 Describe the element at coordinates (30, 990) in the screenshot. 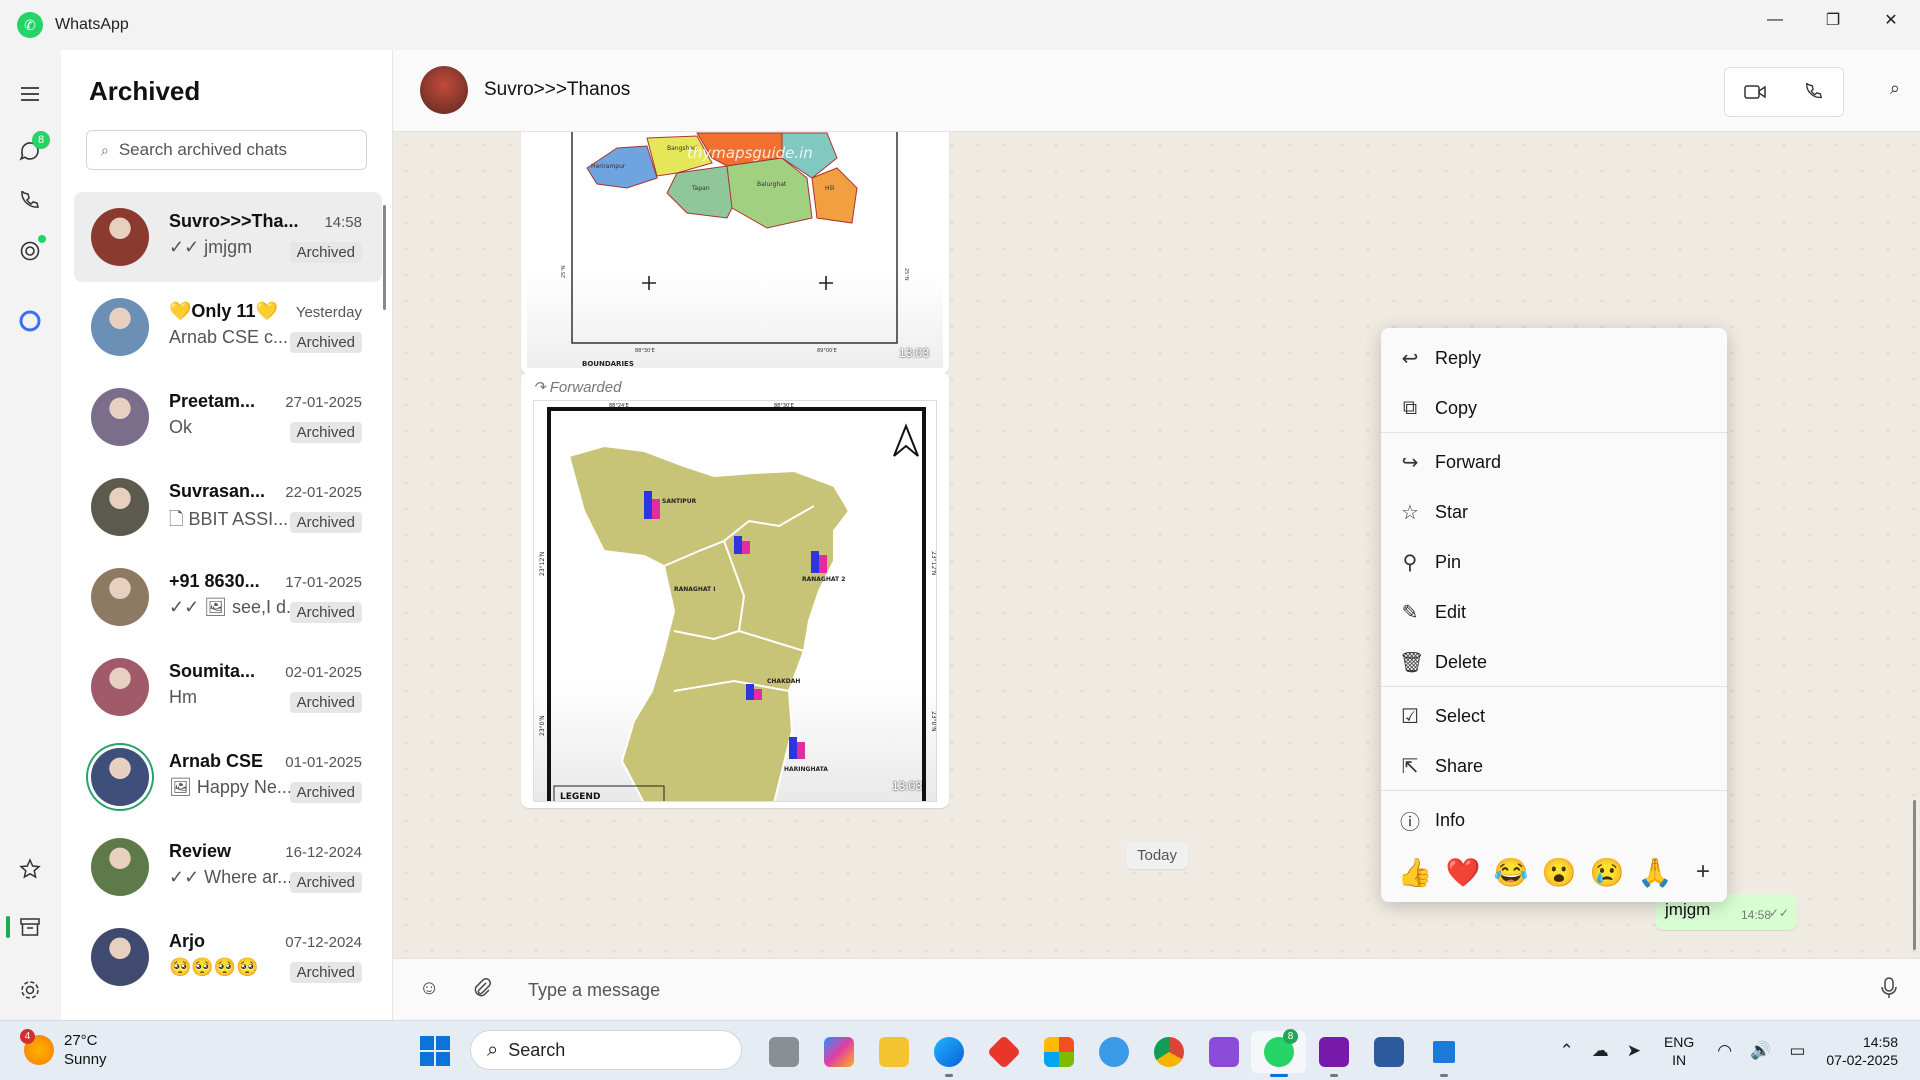

I see `settings-icon` at that location.